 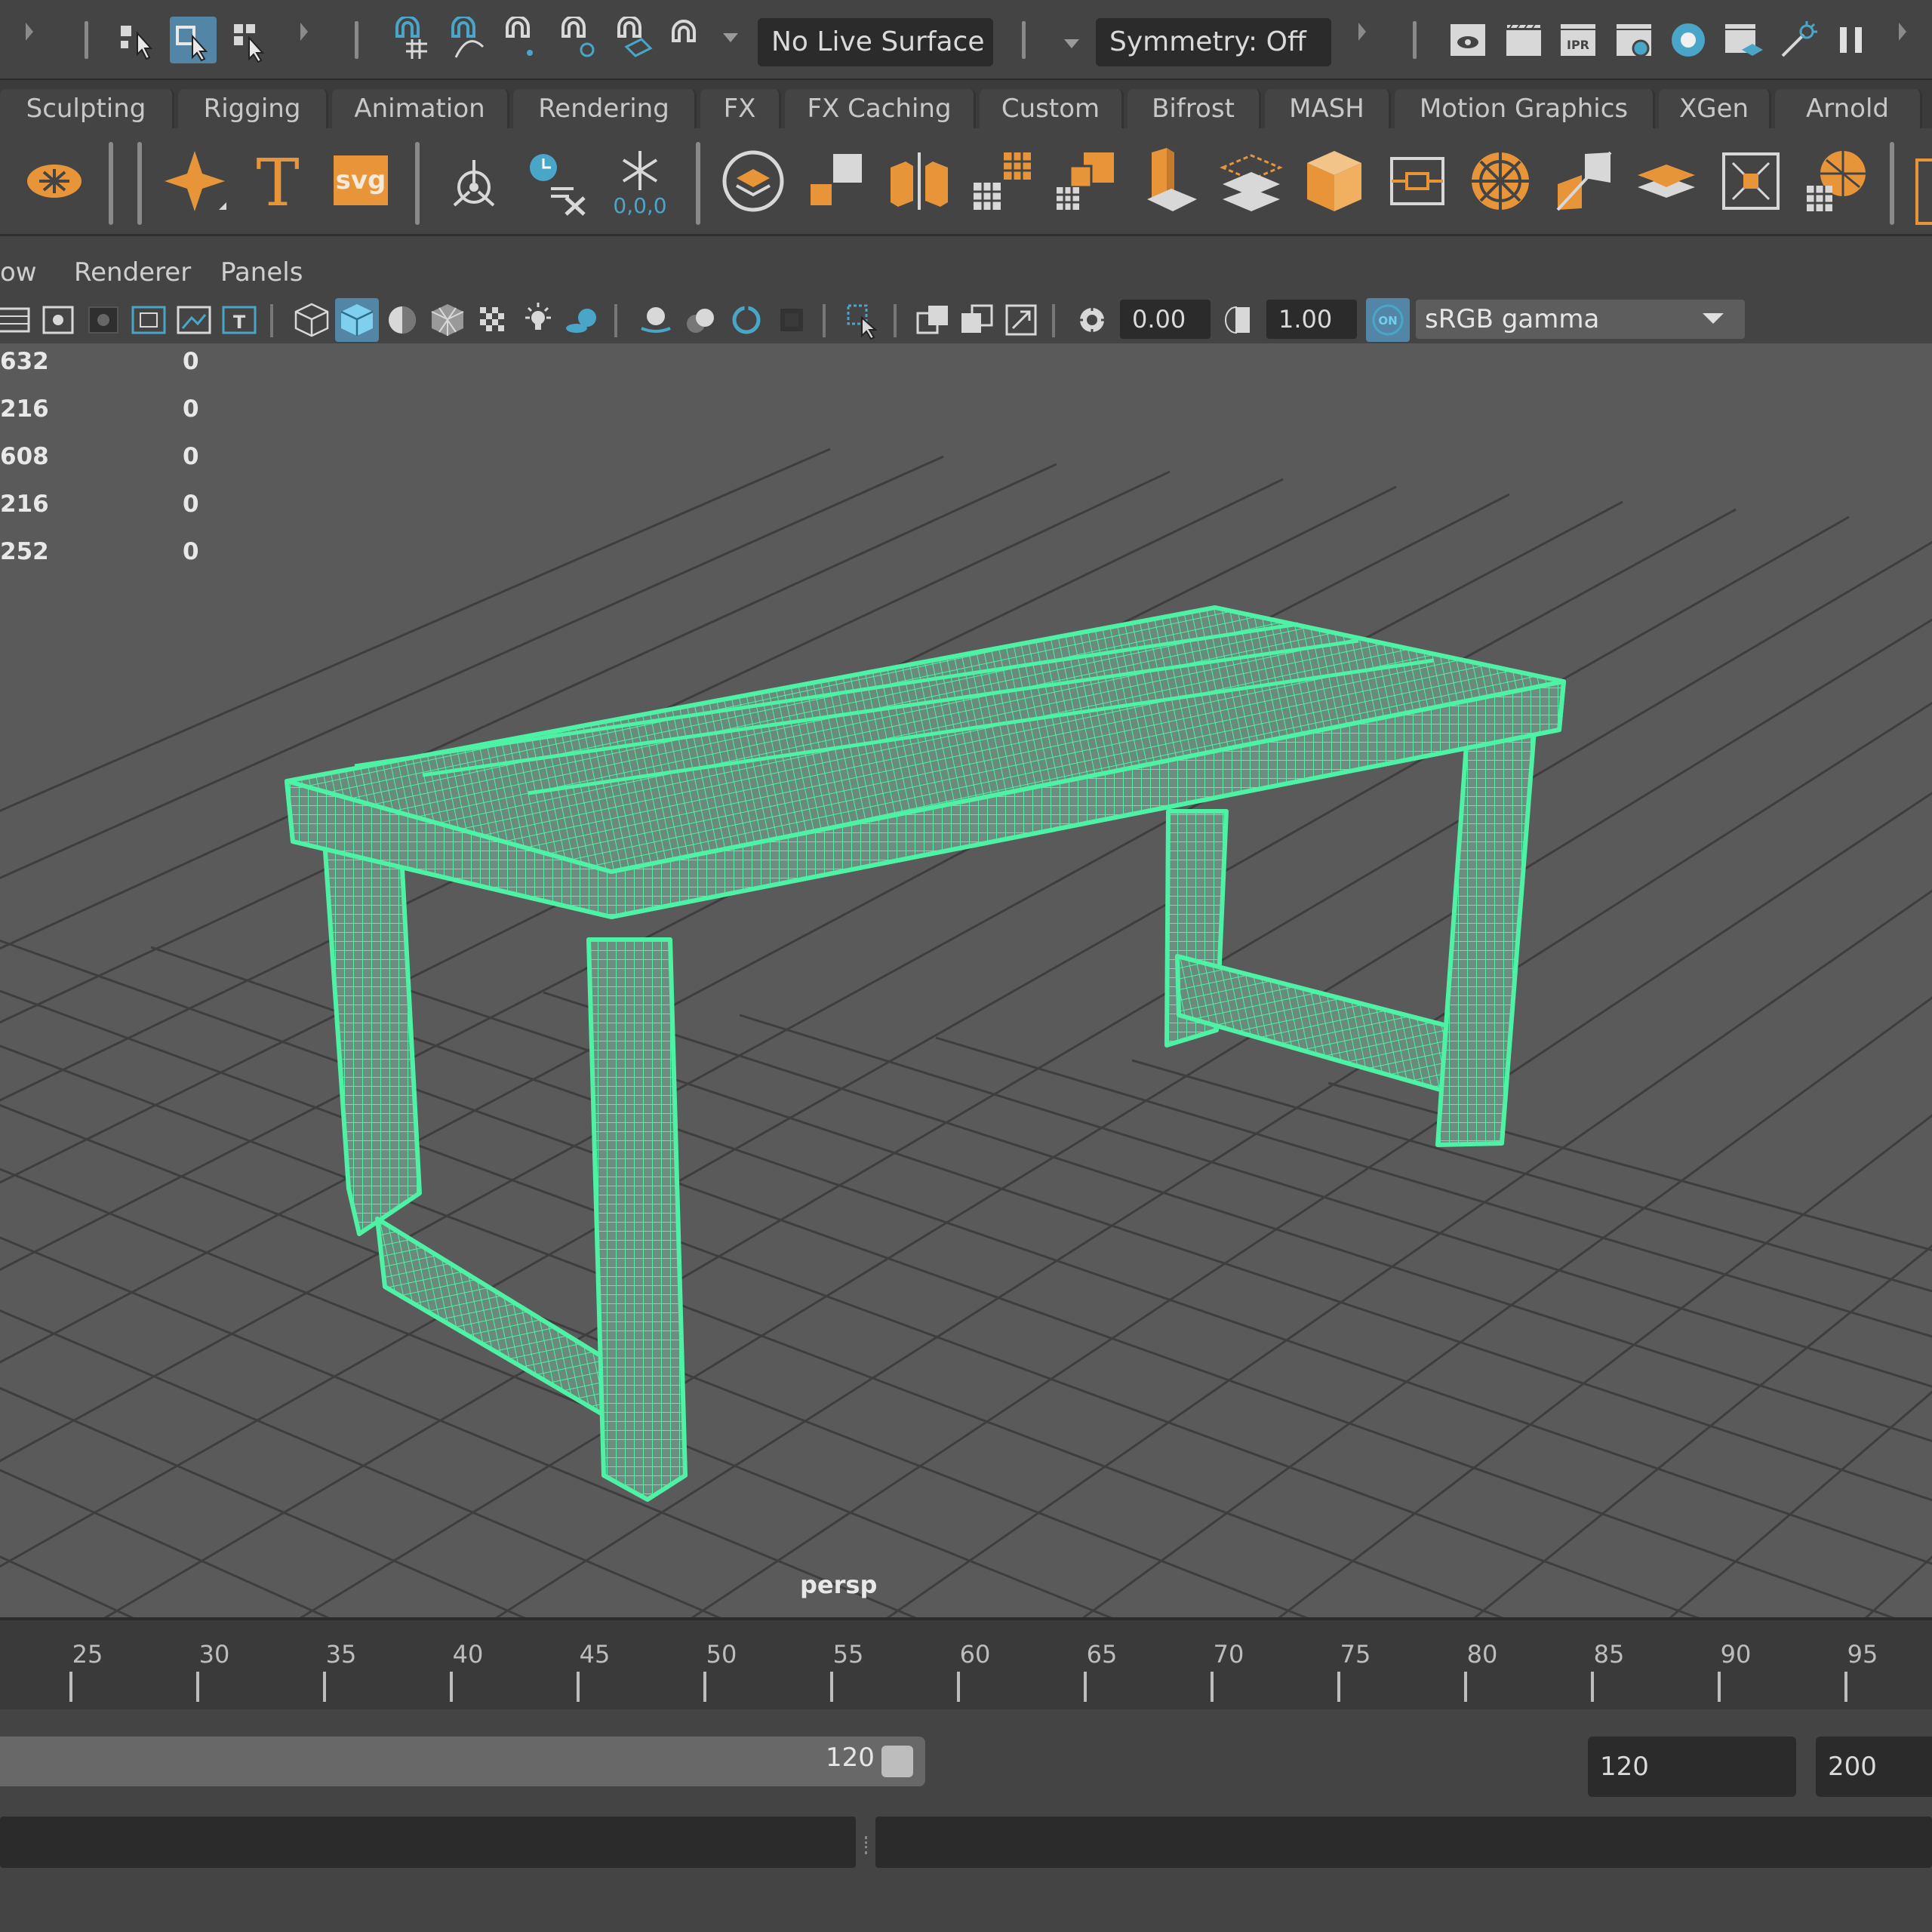 I want to click on sphere-grid-icon, so click(x=1835, y=181).